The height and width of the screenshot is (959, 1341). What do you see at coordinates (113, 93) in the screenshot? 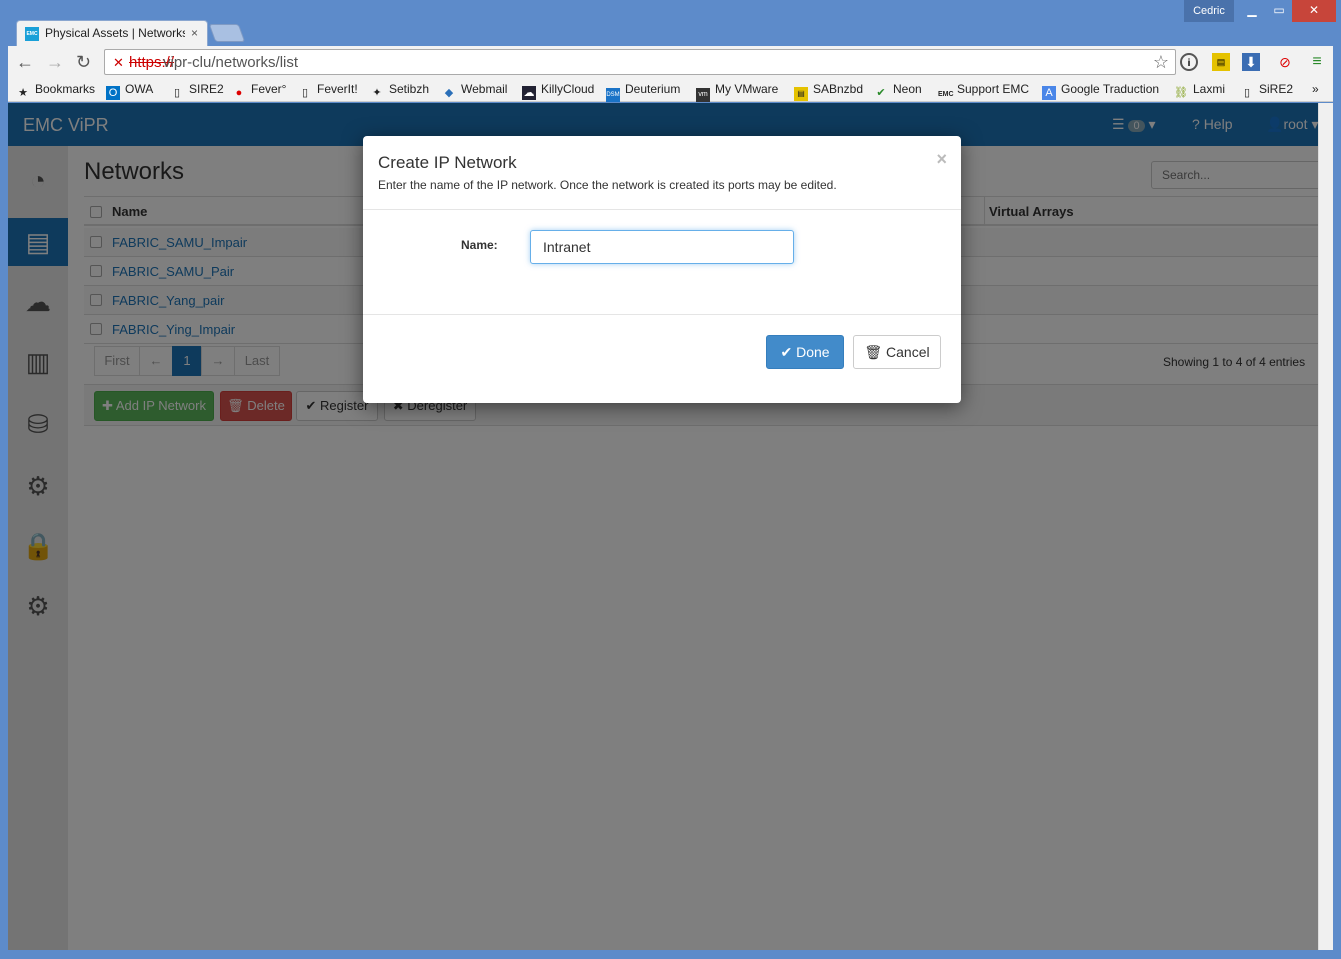
I see `outlook-icon: O` at bounding box center [113, 93].